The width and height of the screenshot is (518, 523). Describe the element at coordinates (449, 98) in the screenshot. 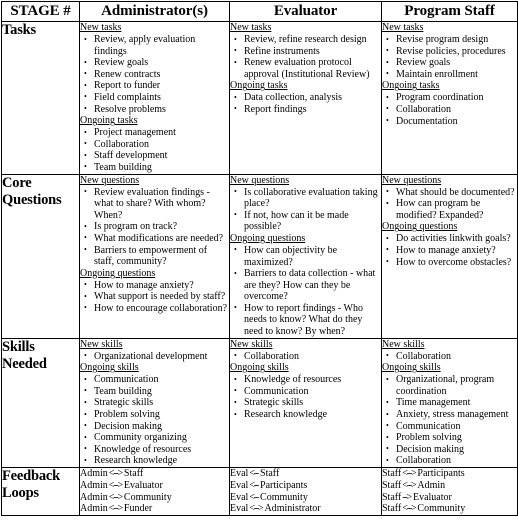

I see `list-item: Program coordination` at that location.